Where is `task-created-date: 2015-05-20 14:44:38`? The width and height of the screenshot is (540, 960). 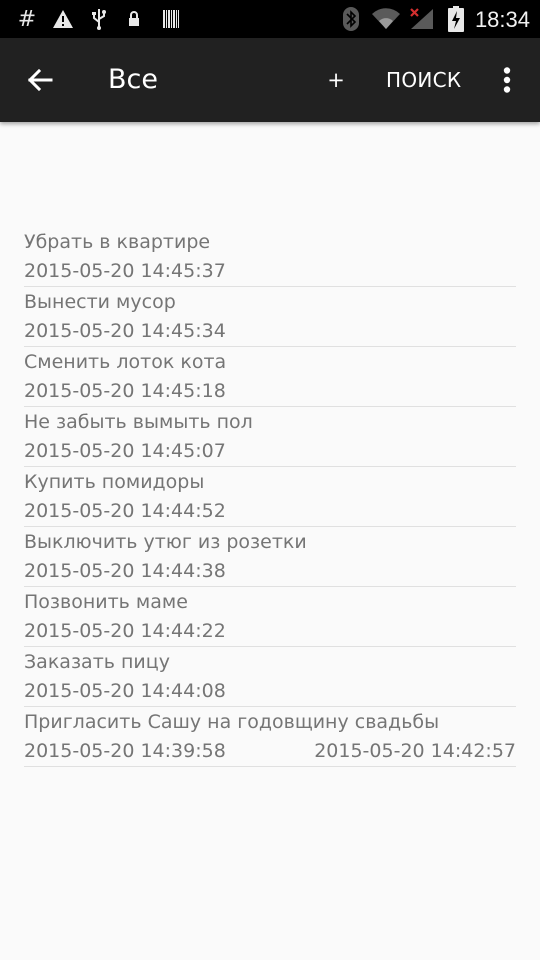 task-created-date: 2015-05-20 14:44:38 is located at coordinates (125, 571).